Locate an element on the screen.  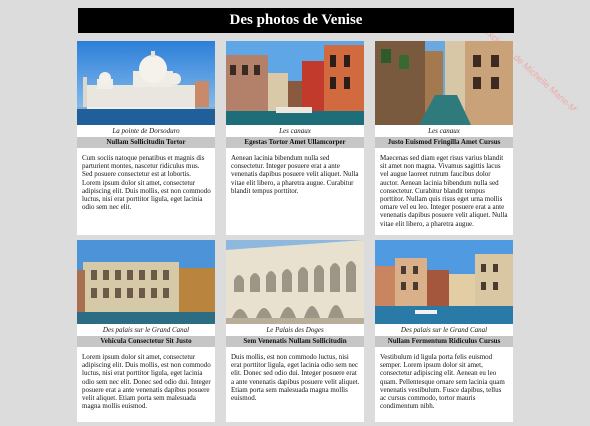
photo-dorsoduro is located at coordinates (146, 83).